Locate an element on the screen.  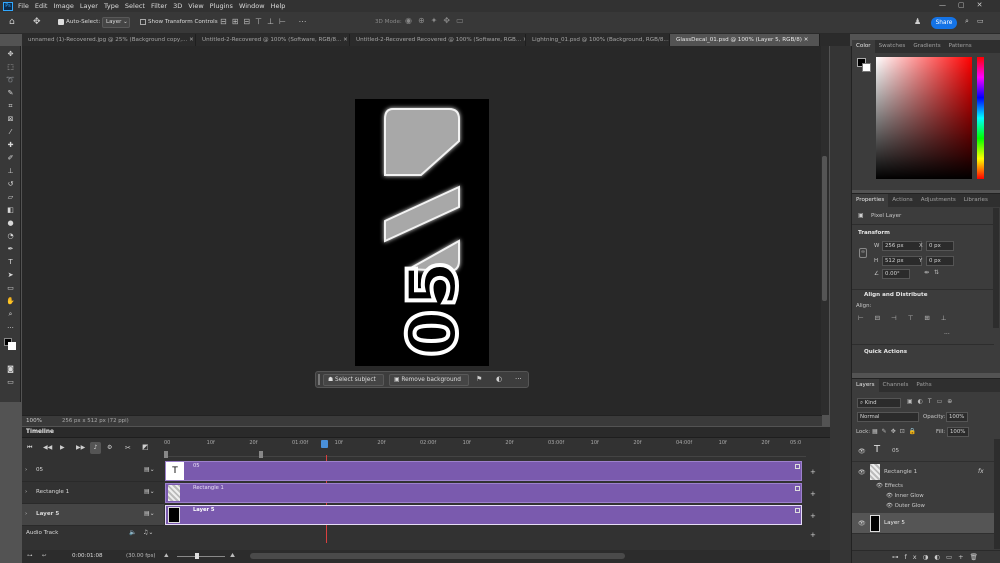
playhead-handle is located at coordinates (324, 444).